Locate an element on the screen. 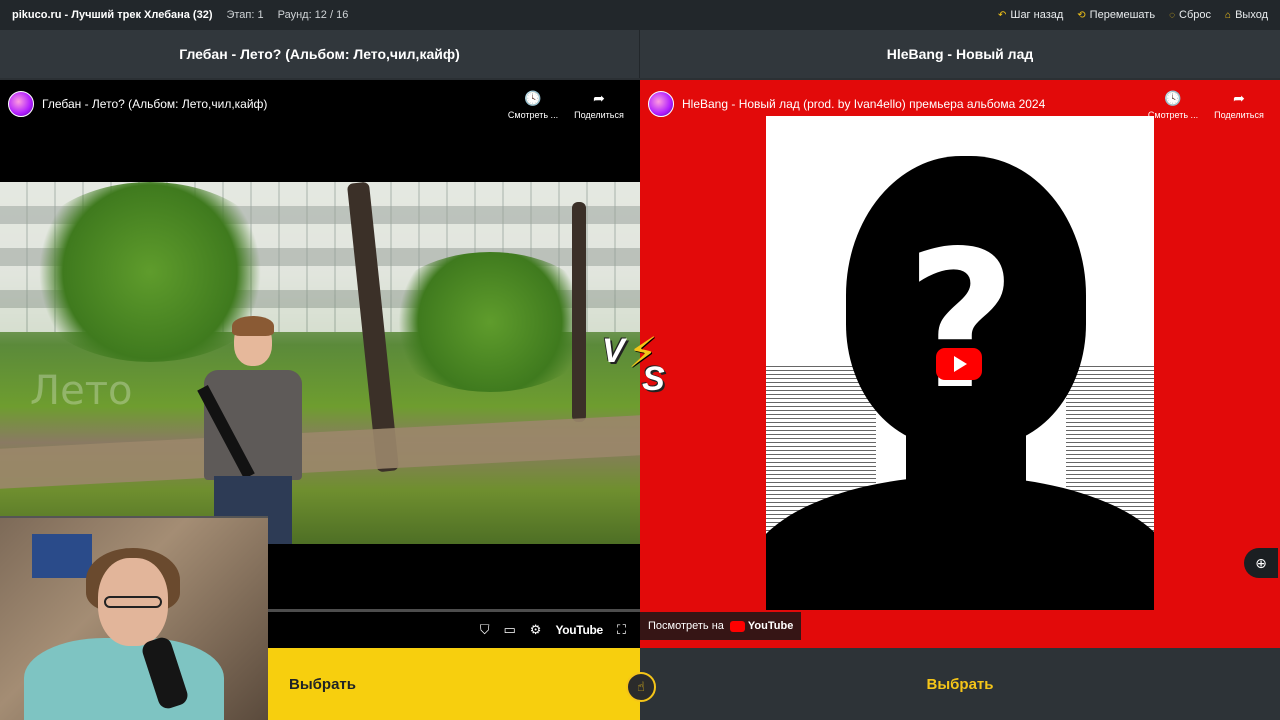 This screenshot has width=1280, height=720. choose-left-button: Выбрать is located at coordinates (454, 684).